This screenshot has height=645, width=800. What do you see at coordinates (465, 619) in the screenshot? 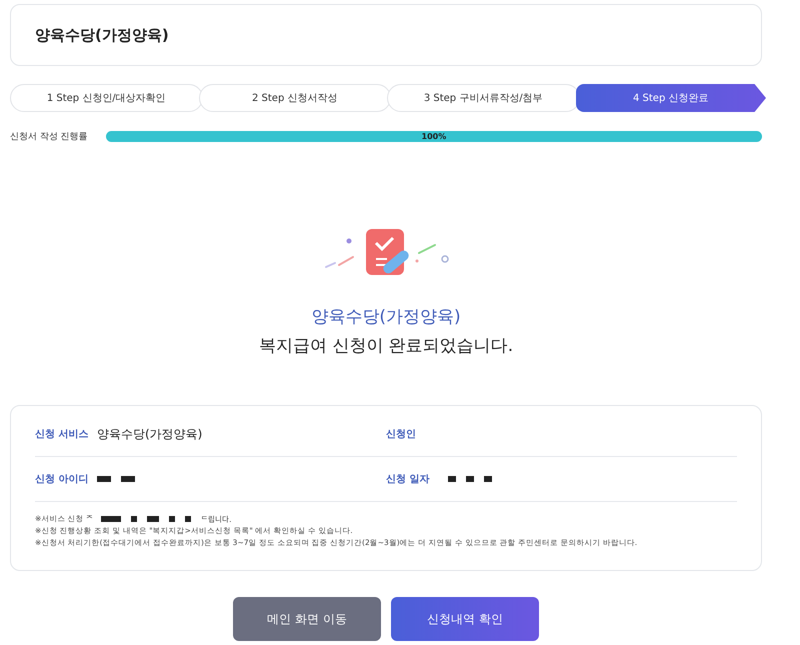
I see `confirm-button: 신청내역 확인` at bounding box center [465, 619].